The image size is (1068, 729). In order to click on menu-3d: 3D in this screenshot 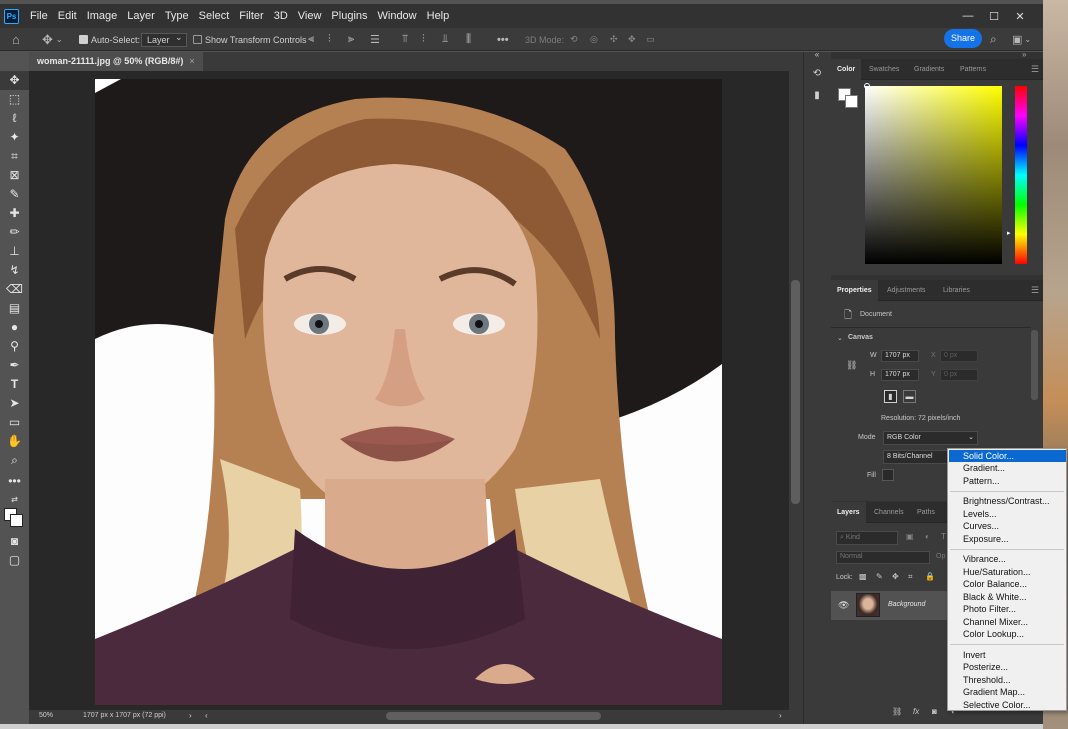, I will do `click(281, 16)`.